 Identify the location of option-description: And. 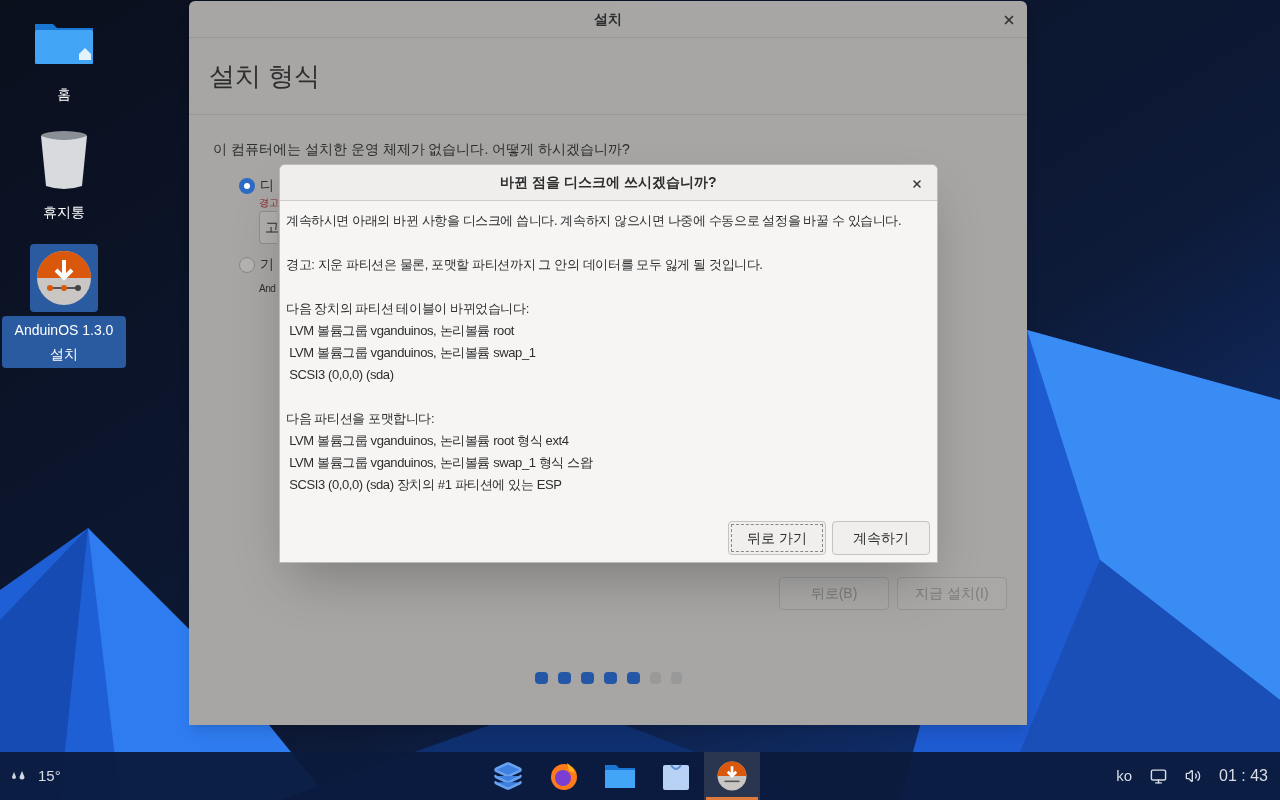
(267, 289).